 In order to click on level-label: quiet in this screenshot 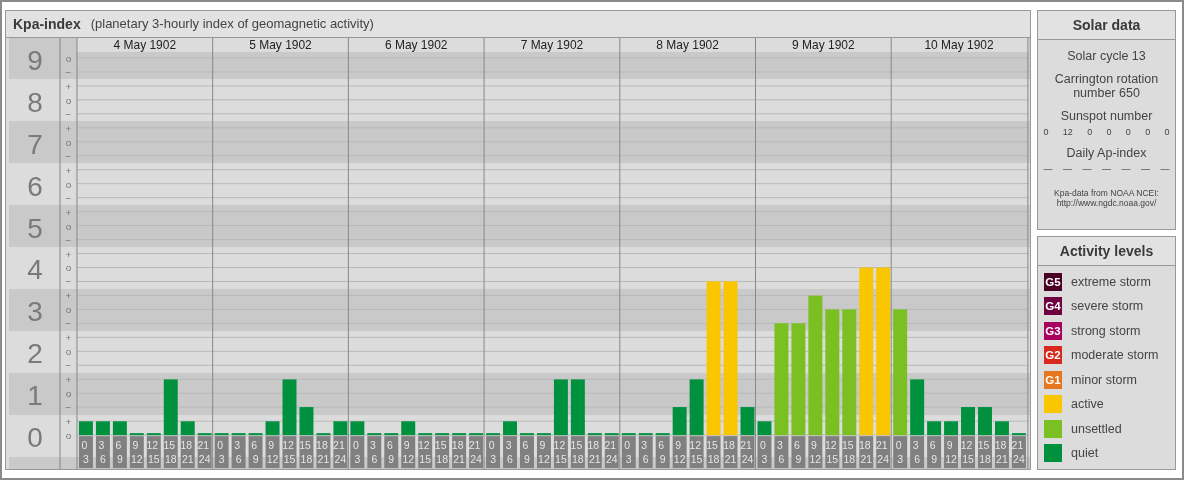, I will do `click(1085, 453)`.